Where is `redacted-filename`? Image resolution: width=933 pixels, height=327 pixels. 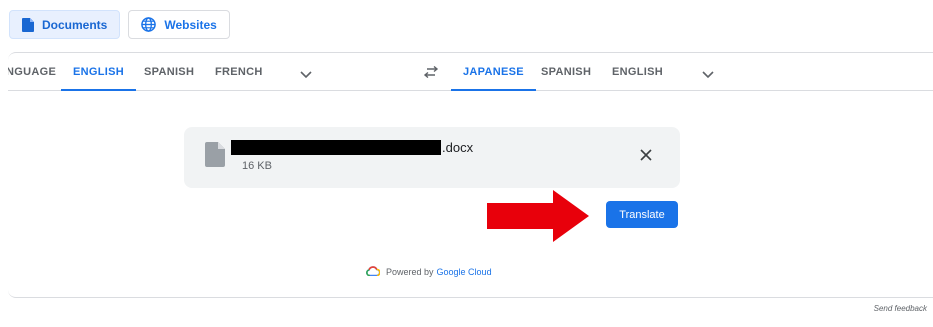
redacted-filename is located at coordinates (336, 147).